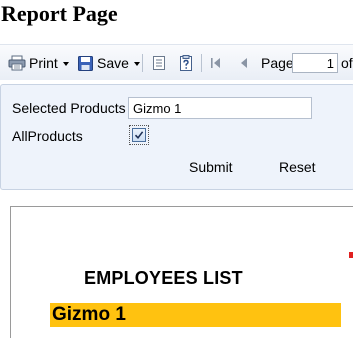 The width and height of the screenshot is (353, 338). I want to click on submit-button: Submit, so click(211, 167).